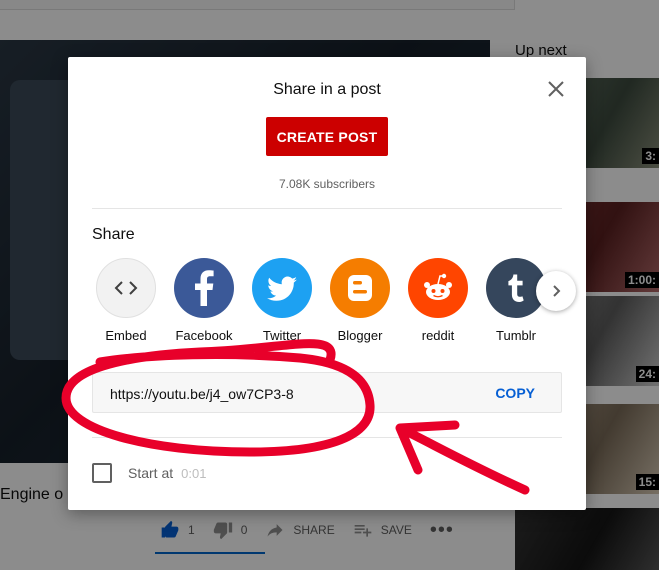 Image resolution: width=659 pixels, height=570 pixels. I want to click on start-at-time-input: 0:01, so click(193, 473).